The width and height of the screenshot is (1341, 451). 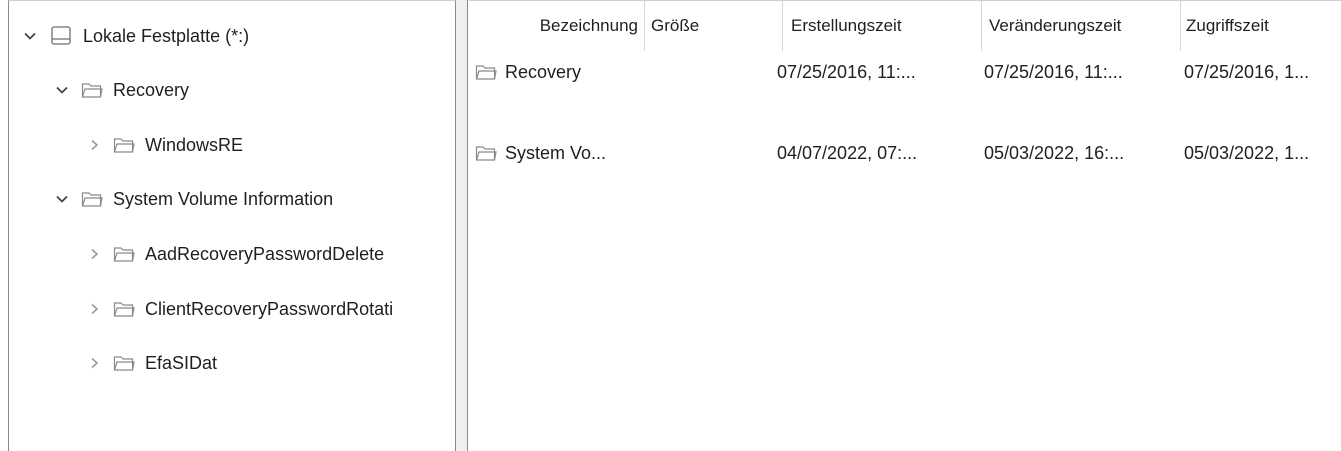 What do you see at coordinates (61, 36) in the screenshot?
I see `drive-icon` at bounding box center [61, 36].